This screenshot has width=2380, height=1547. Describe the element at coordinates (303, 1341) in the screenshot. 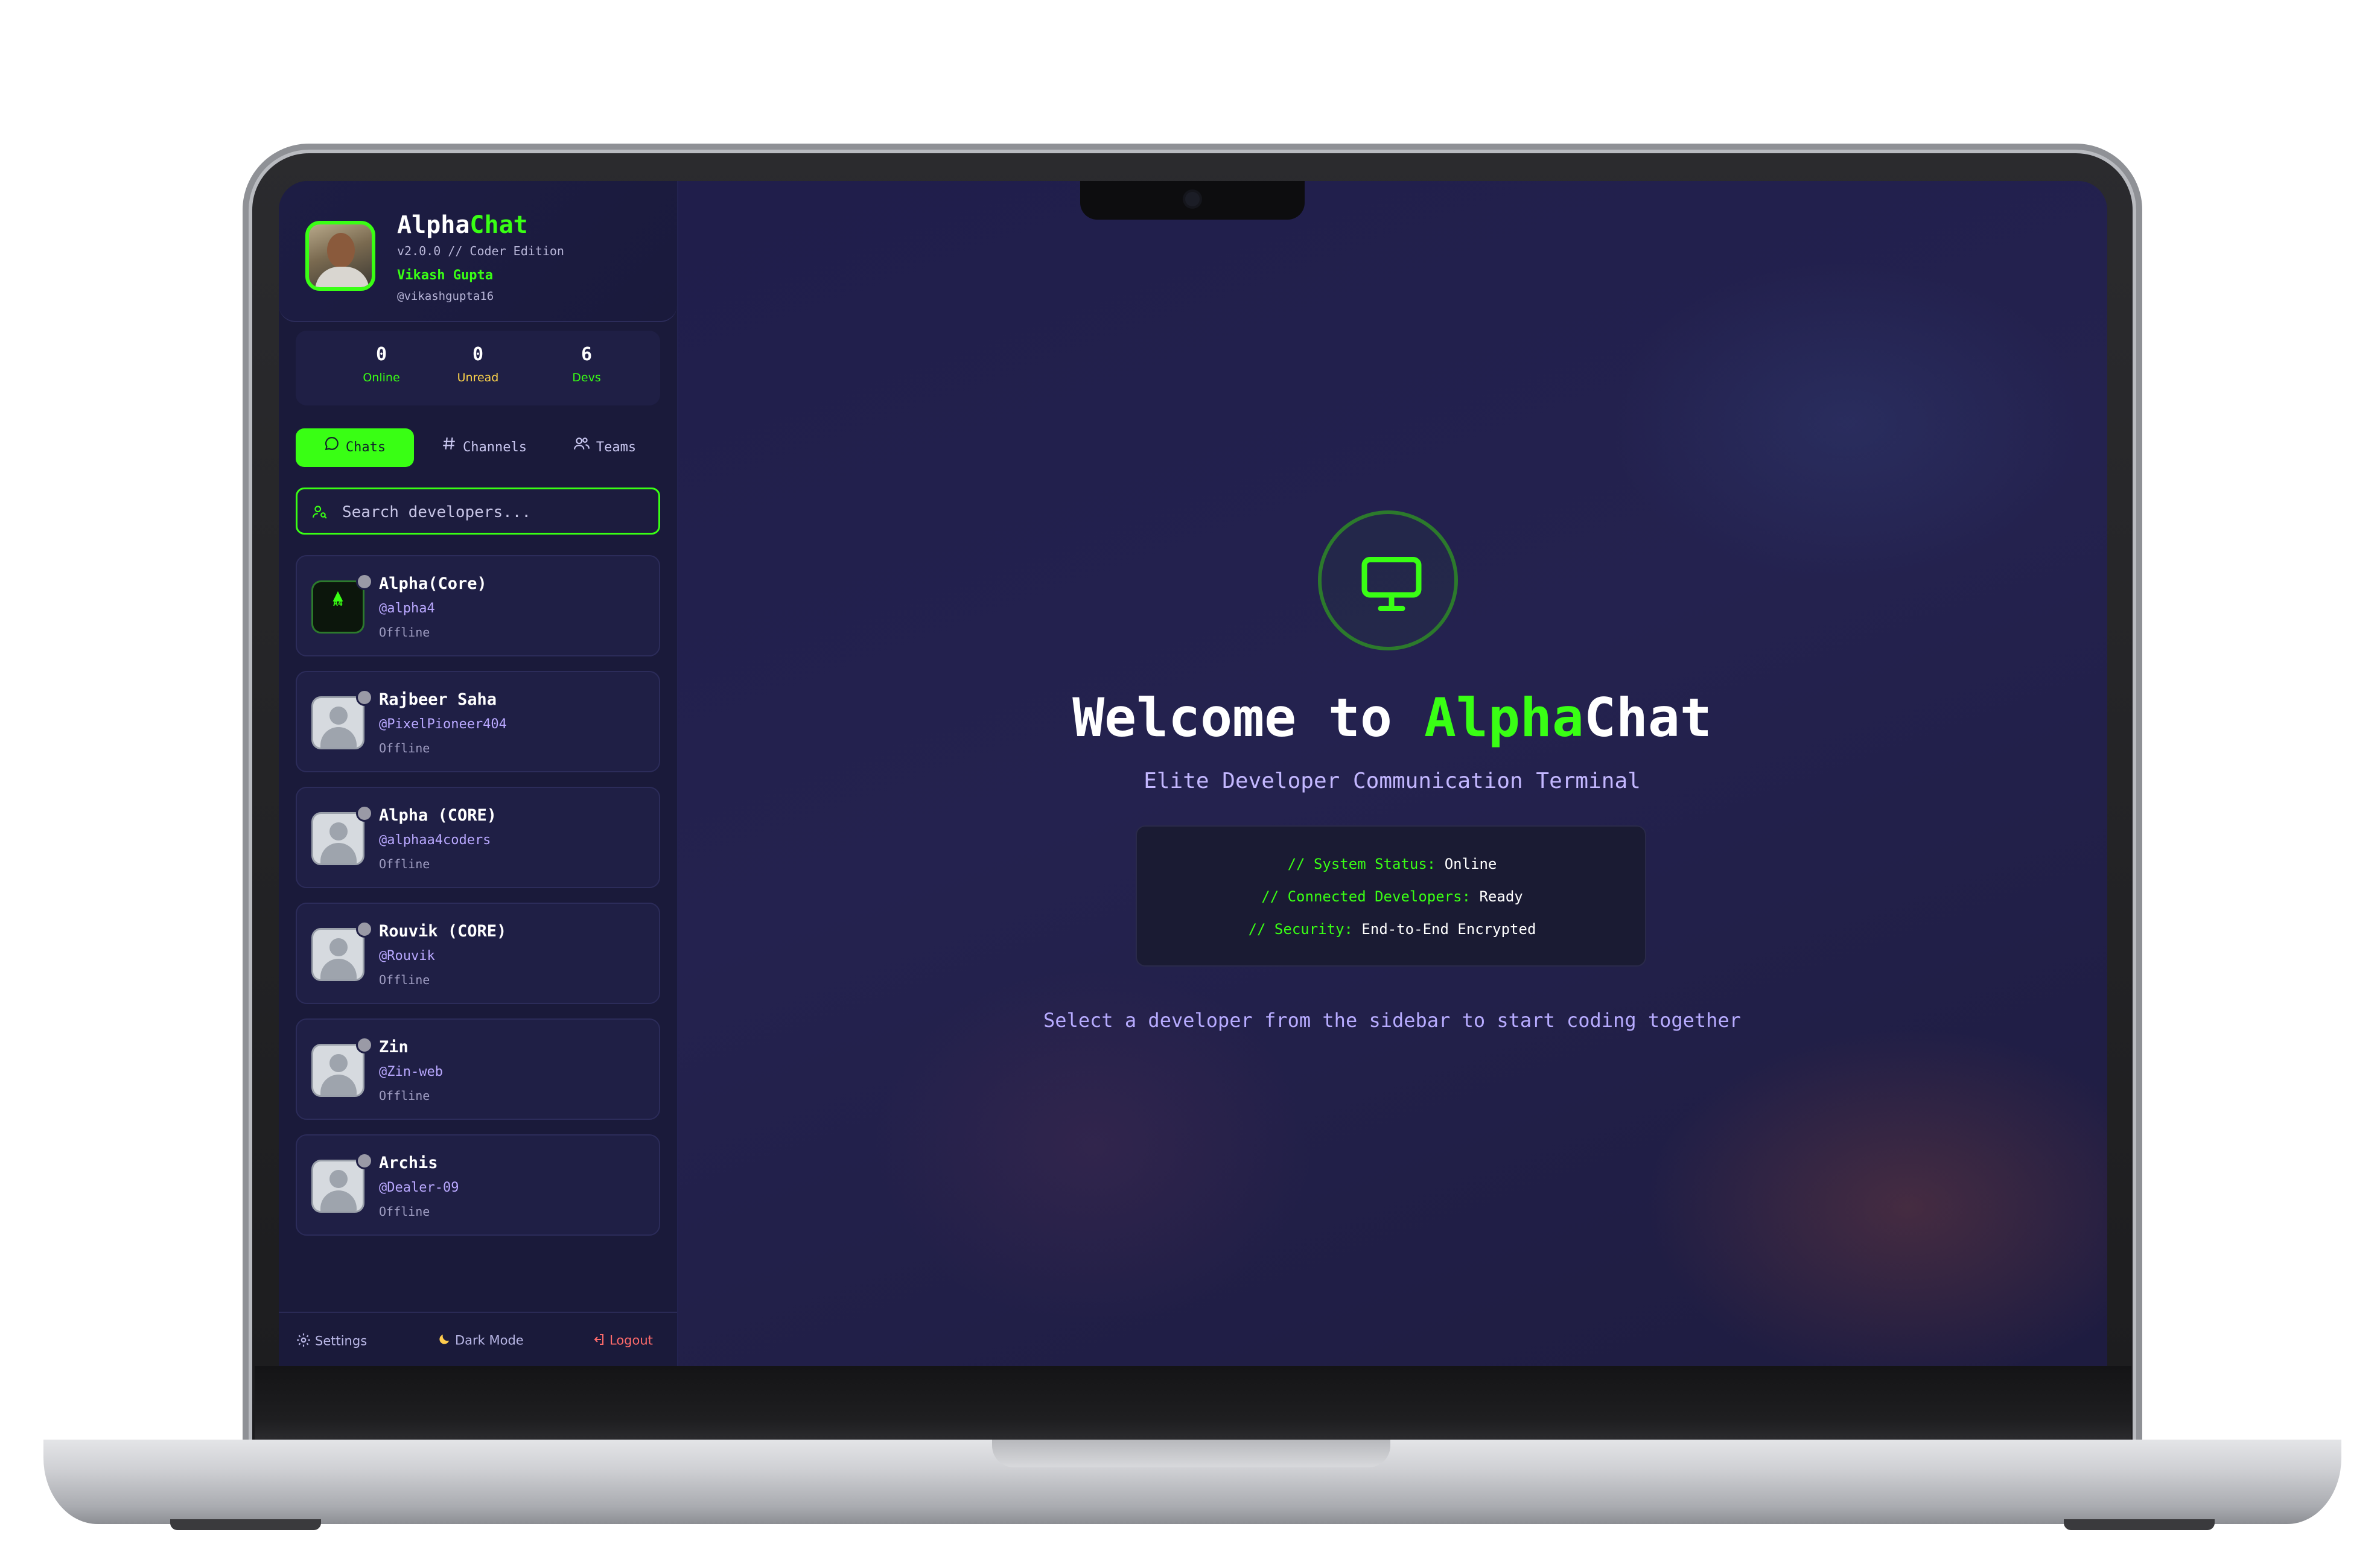

I see `gear-icon` at that location.